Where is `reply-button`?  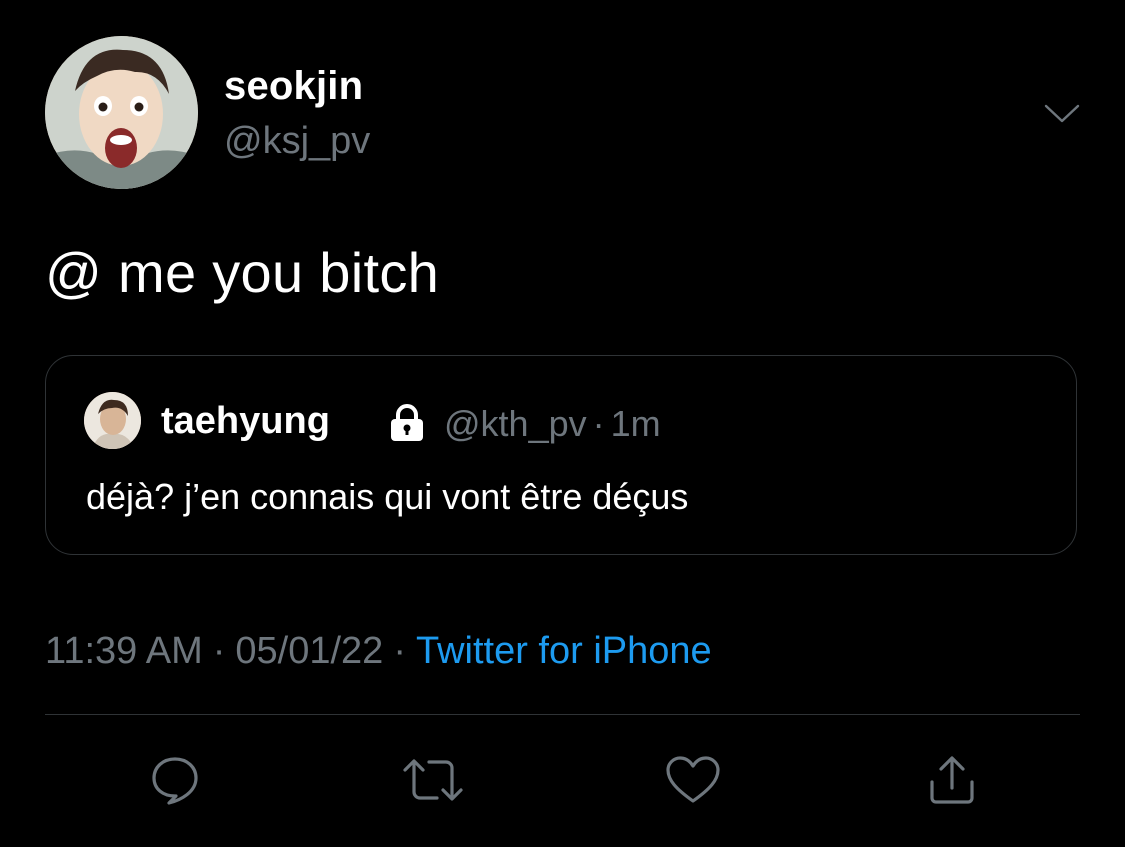 reply-button is located at coordinates (175, 780).